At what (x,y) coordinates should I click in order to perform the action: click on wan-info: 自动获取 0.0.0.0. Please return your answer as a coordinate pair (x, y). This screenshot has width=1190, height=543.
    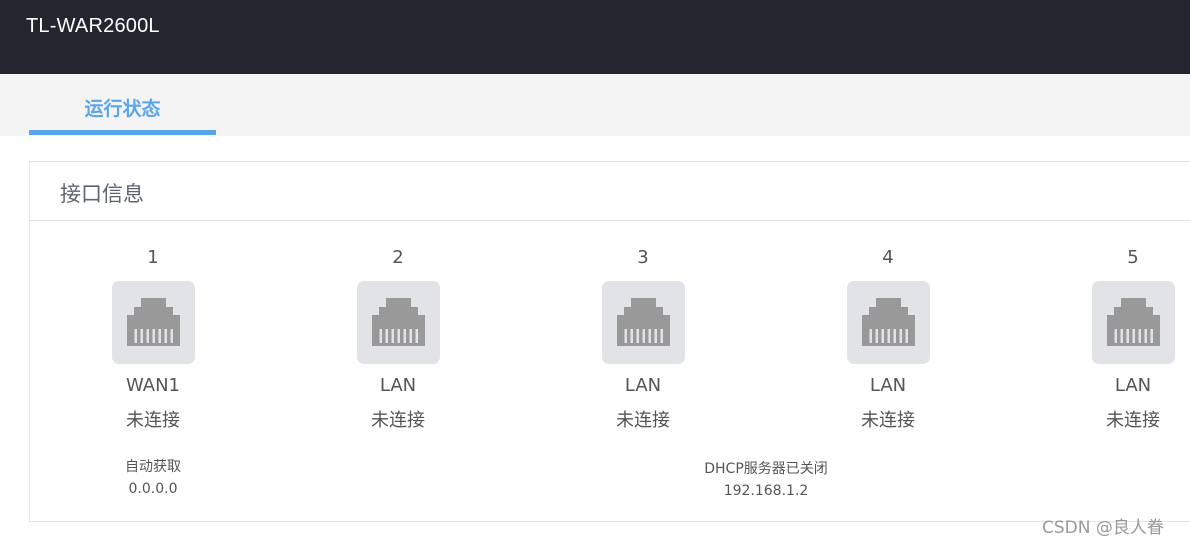
    Looking at the image, I should click on (153, 478).